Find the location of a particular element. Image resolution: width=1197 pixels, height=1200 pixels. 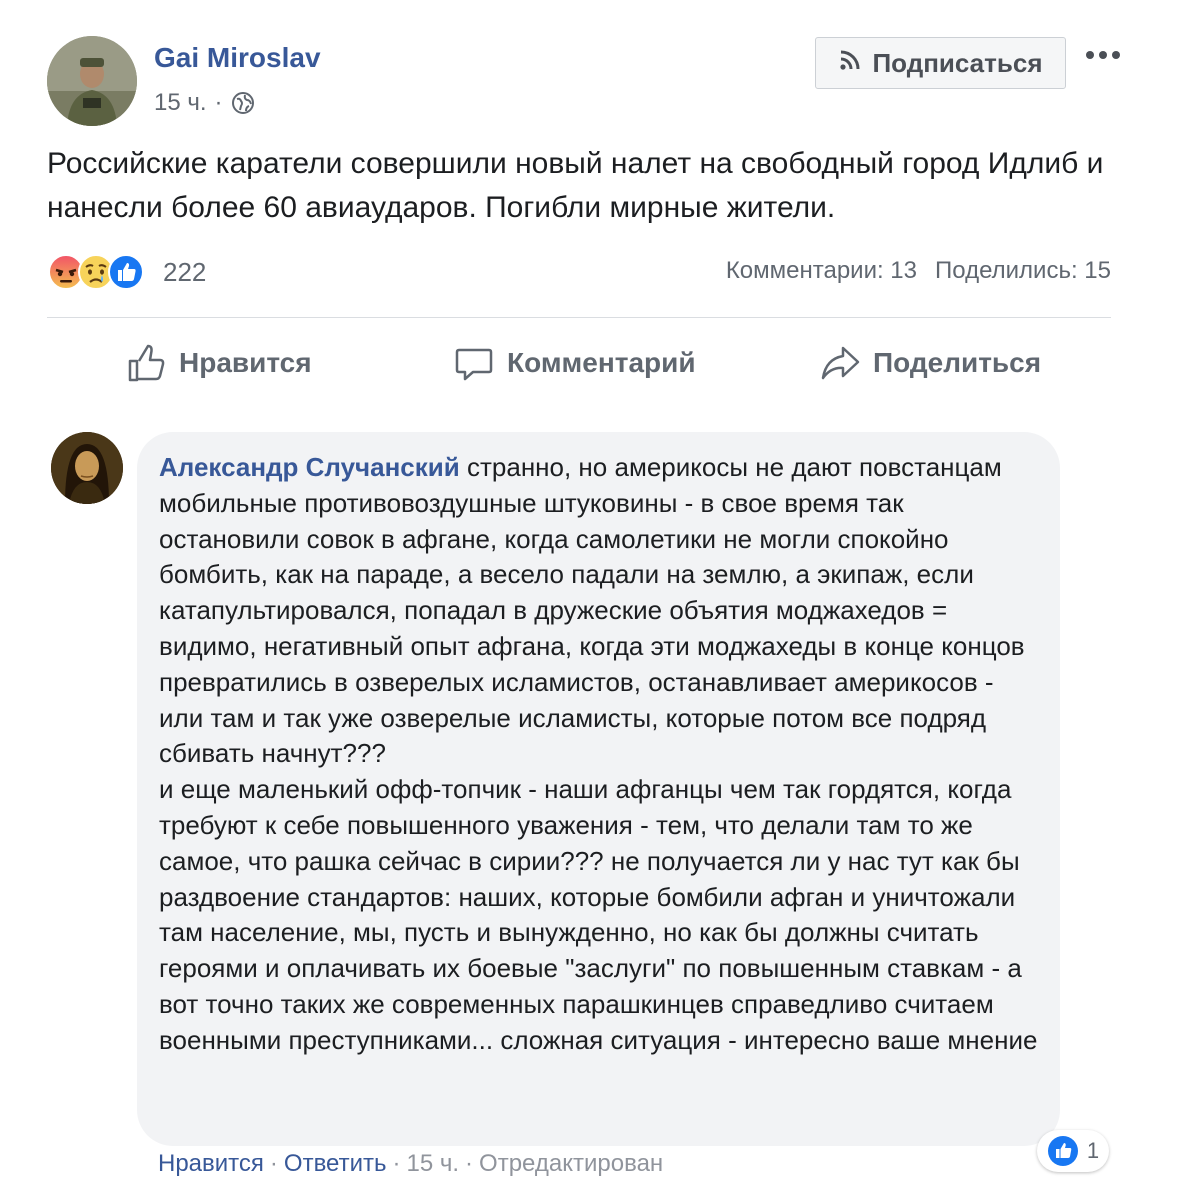

comment-time: 15 ч. is located at coordinates (433, 1164).